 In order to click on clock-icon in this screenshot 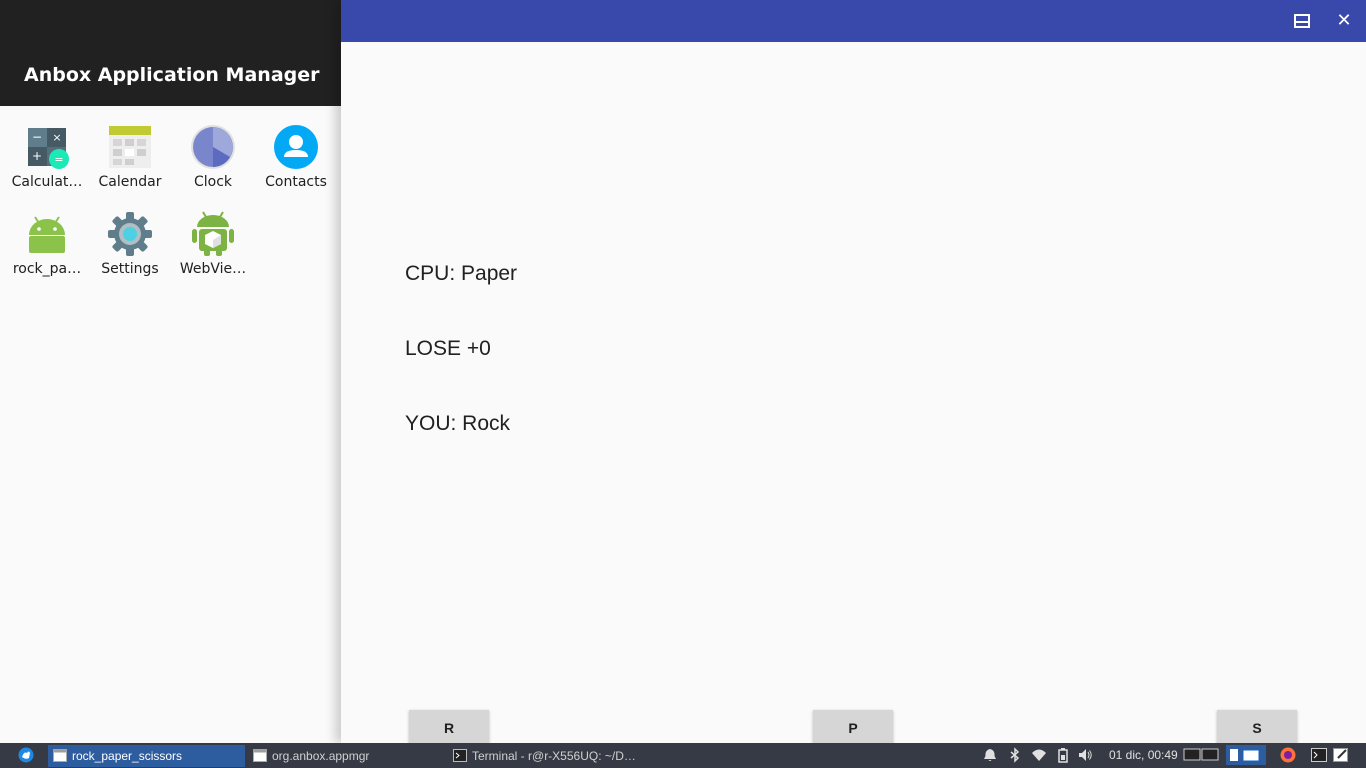, I will do `click(213, 147)`.